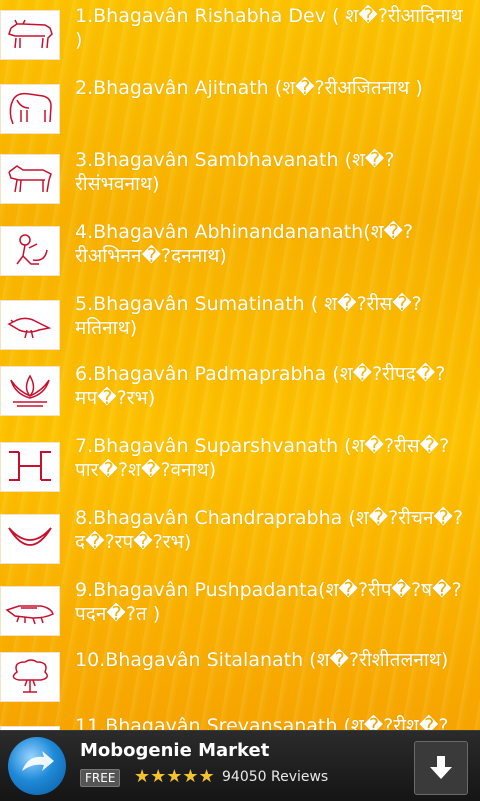 The height and width of the screenshot is (801, 480). I want to click on list-item-title: 6.Bhagavân Padmaprabha (श�?रीपद�?मप�?रभ), so click(260, 386).